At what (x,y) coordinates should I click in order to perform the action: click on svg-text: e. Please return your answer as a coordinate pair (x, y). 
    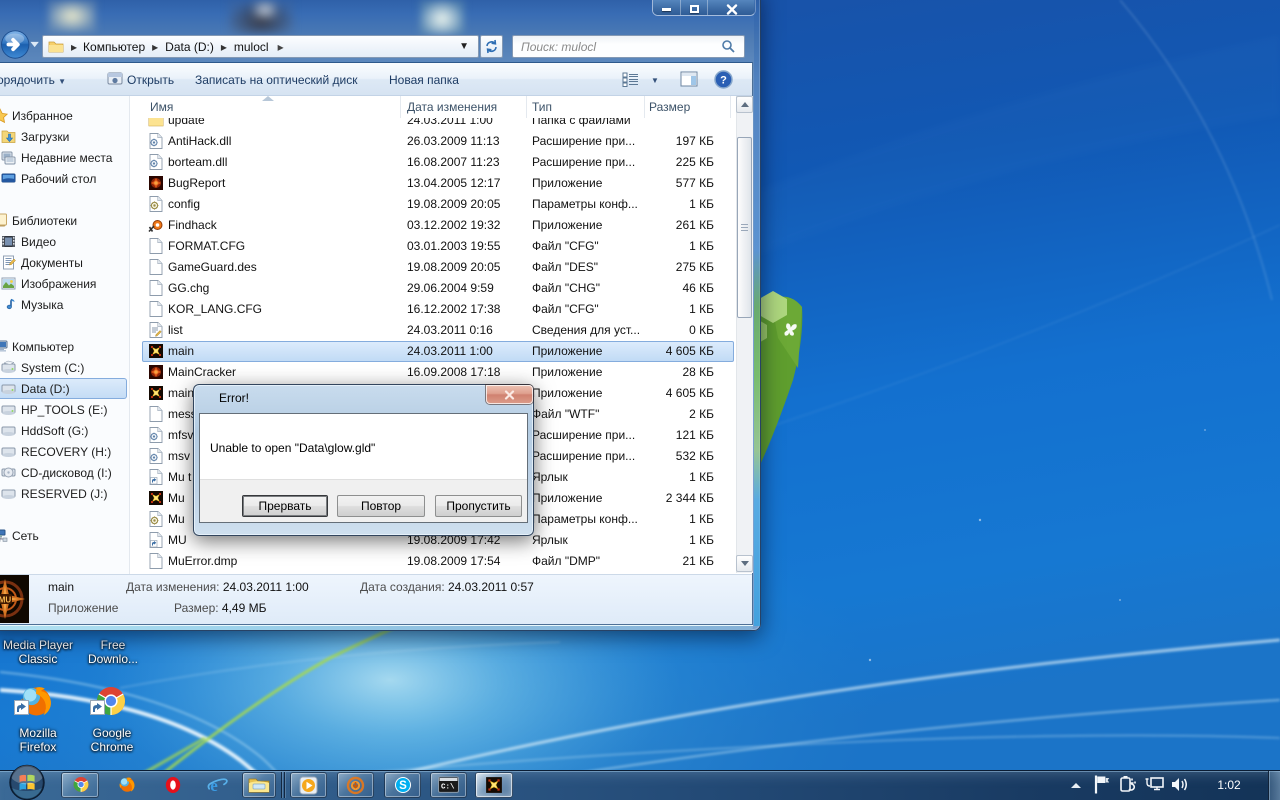
    Looking at the image, I should click on (214, 785).